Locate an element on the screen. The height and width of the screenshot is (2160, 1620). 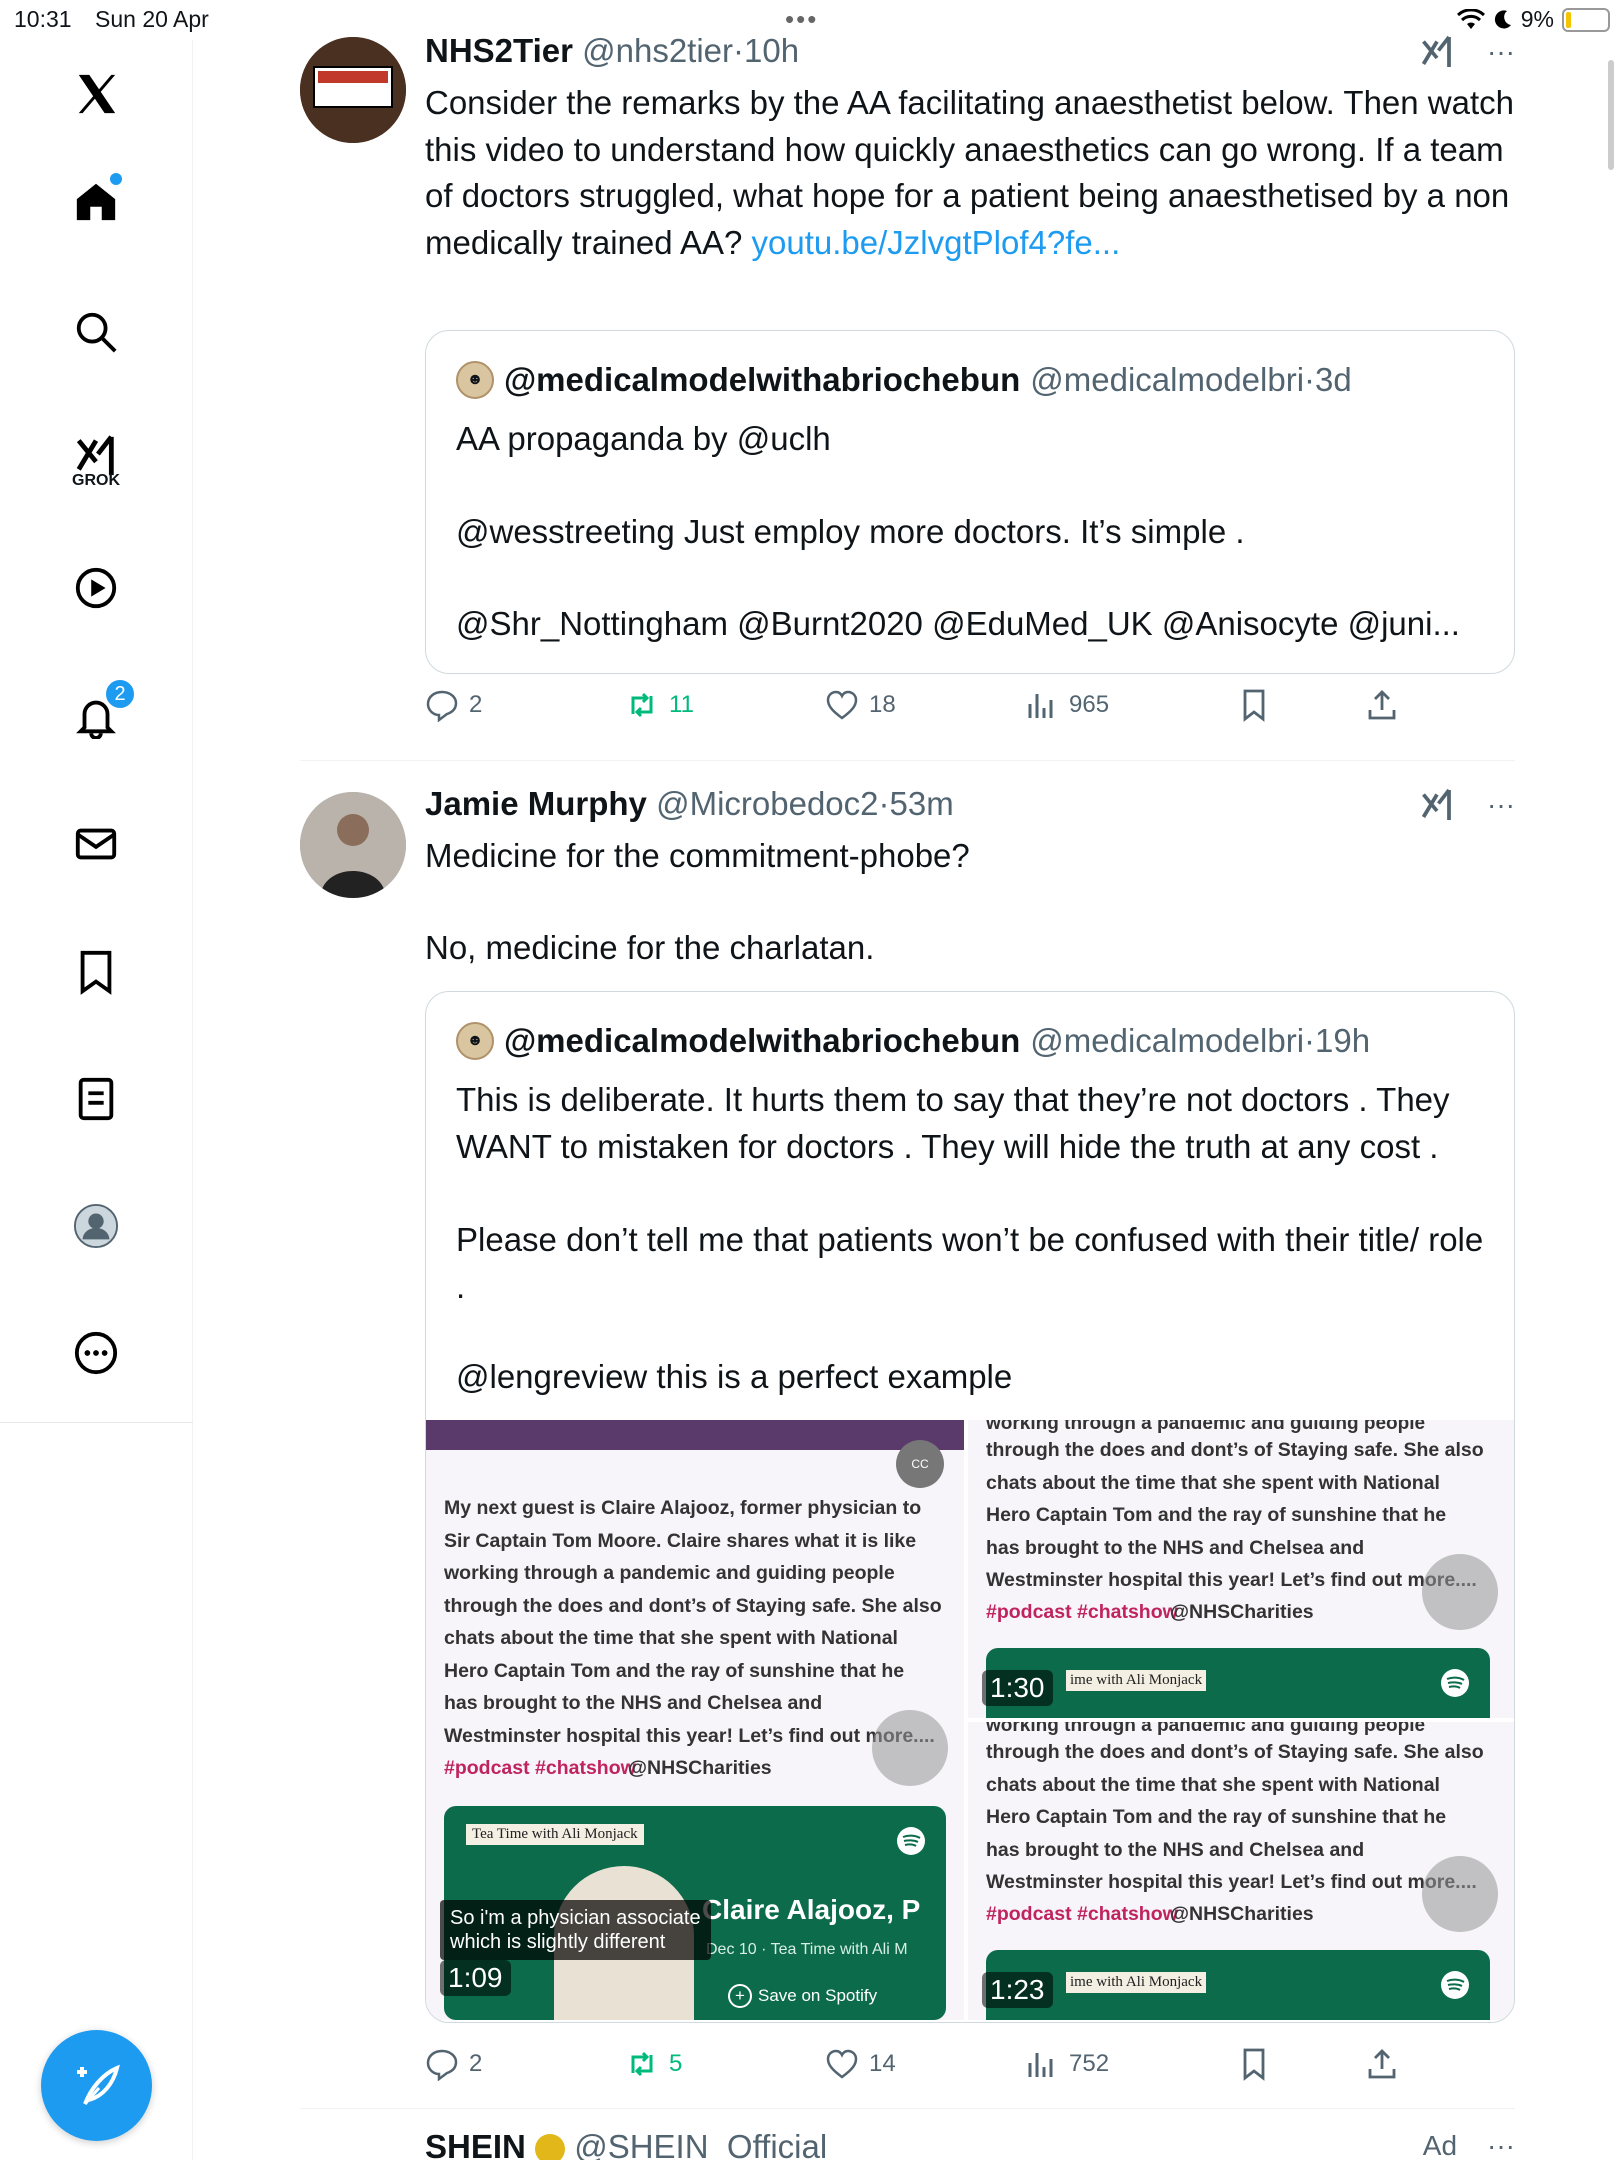
lists-icon is located at coordinates (96, 1099).